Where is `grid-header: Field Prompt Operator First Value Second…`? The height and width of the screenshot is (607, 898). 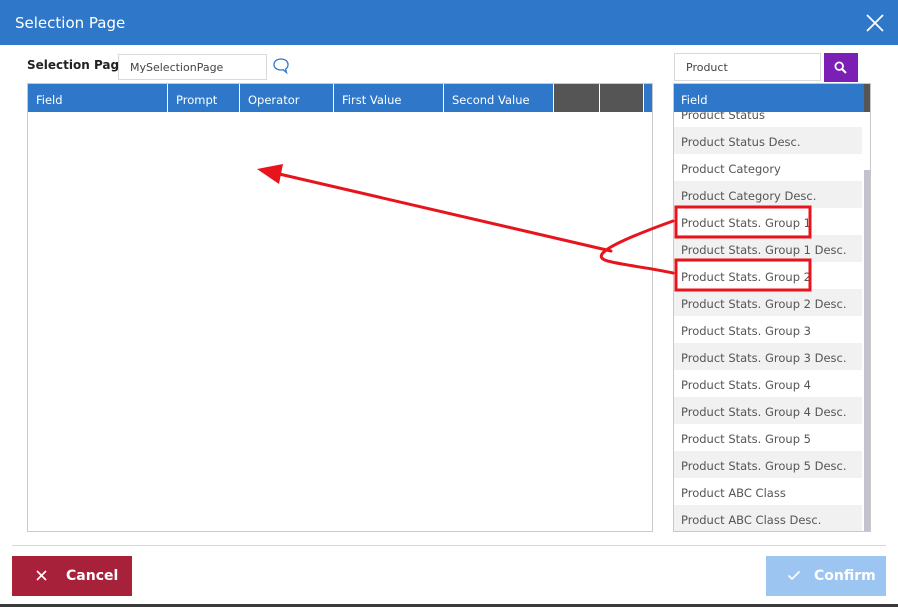 grid-header: Field Prompt Operator First Value Second… is located at coordinates (340, 98).